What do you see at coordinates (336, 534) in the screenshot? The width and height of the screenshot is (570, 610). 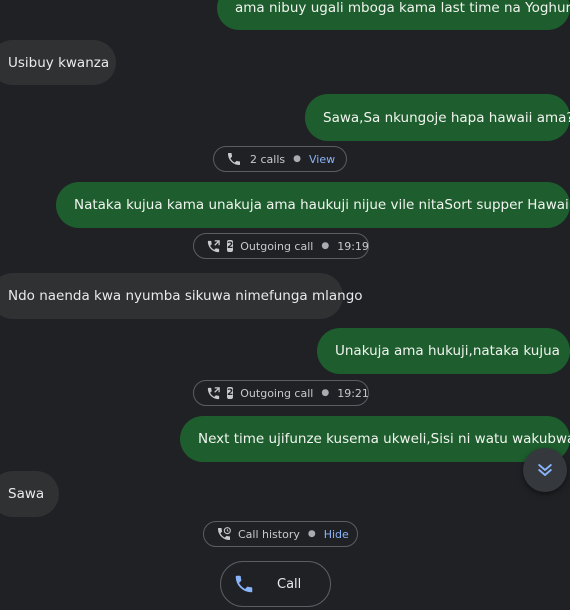 I see `hide-history-link: Hide` at bounding box center [336, 534].